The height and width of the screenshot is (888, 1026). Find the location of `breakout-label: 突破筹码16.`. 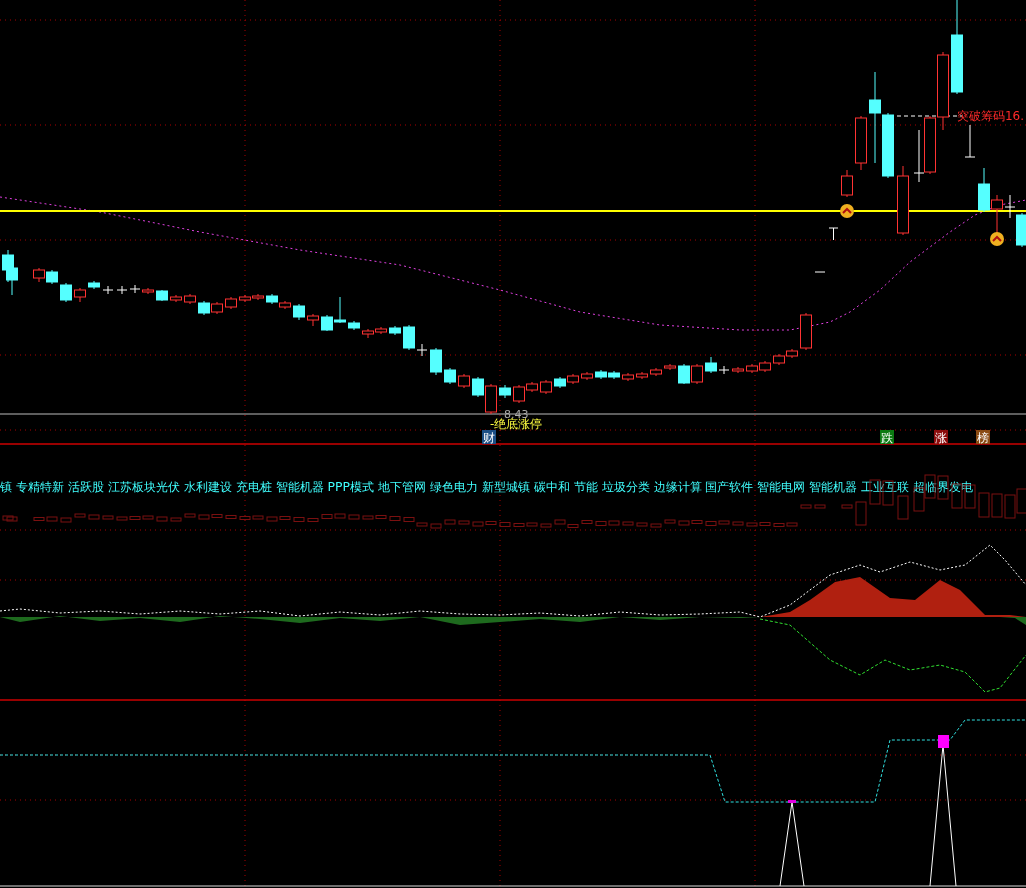

breakout-label: 突破筹码16. is located at coordinates (990, 116).